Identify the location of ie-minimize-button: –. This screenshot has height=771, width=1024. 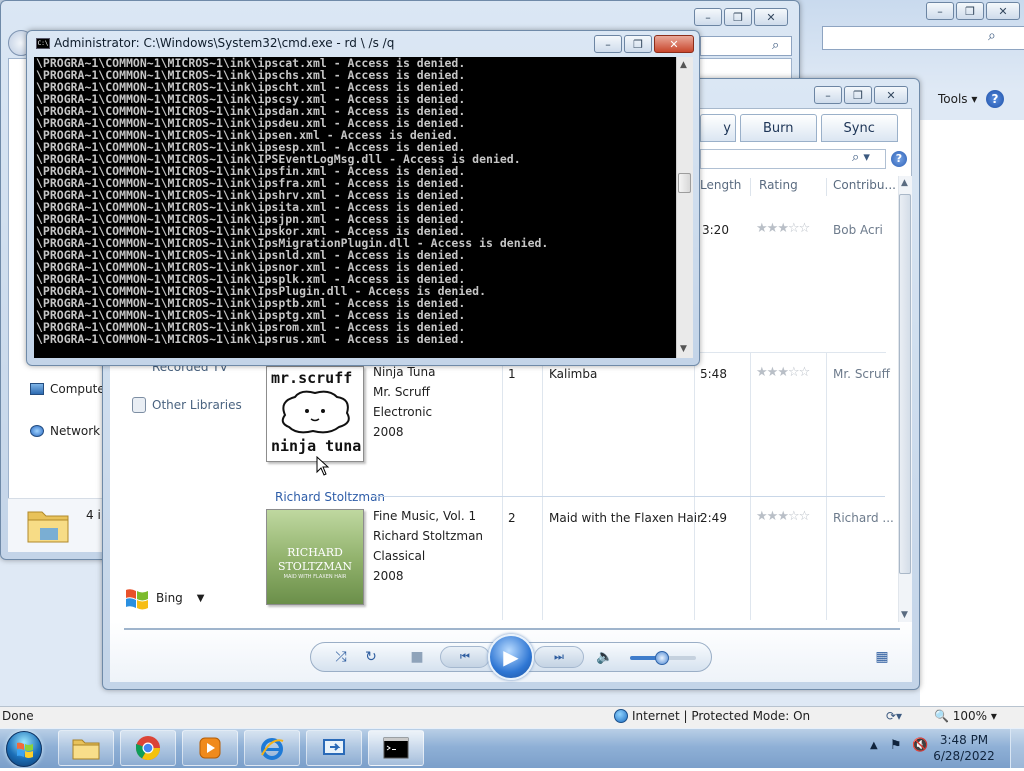
(940, 11).